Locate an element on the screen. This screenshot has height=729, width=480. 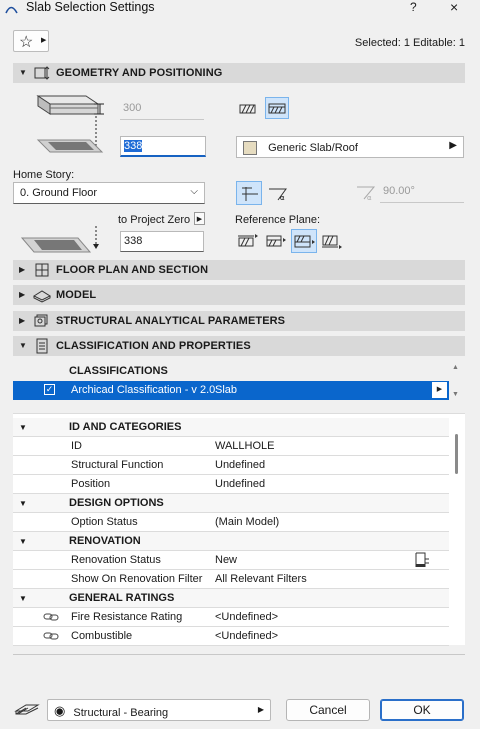
divider is located at coordinates (239, 654).